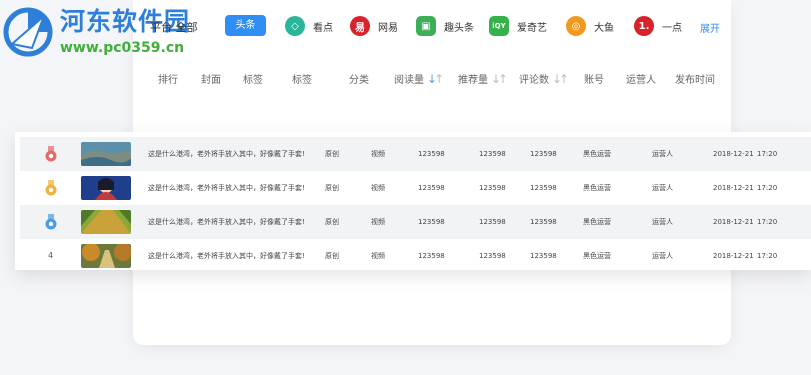 The image size is (811, 375). What do you see at coordinates (323, 28) in the screenshot?
I see `platform-label: 看点` at bounding box center [323, 28].